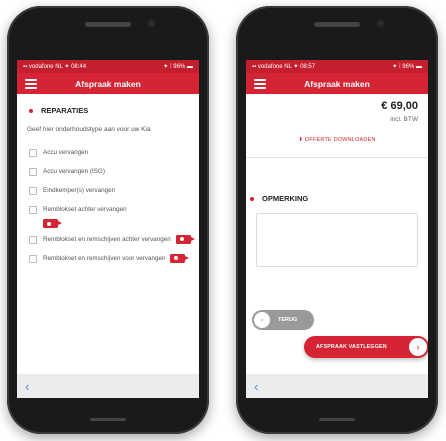 This screenshot has height=441, width=446. Describe the element at coordinates (337, 240) in the screenshot. I see `remark-textarea` at that location.